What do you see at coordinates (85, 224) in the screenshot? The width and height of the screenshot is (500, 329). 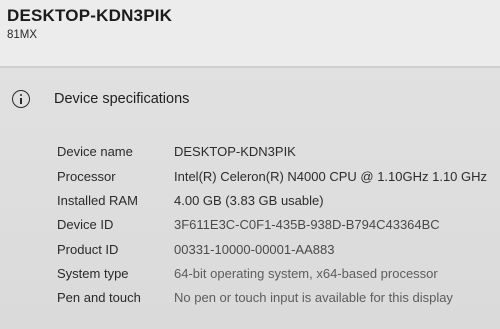 I see `spec-label: Device ID` at bounding box center [85, 224].